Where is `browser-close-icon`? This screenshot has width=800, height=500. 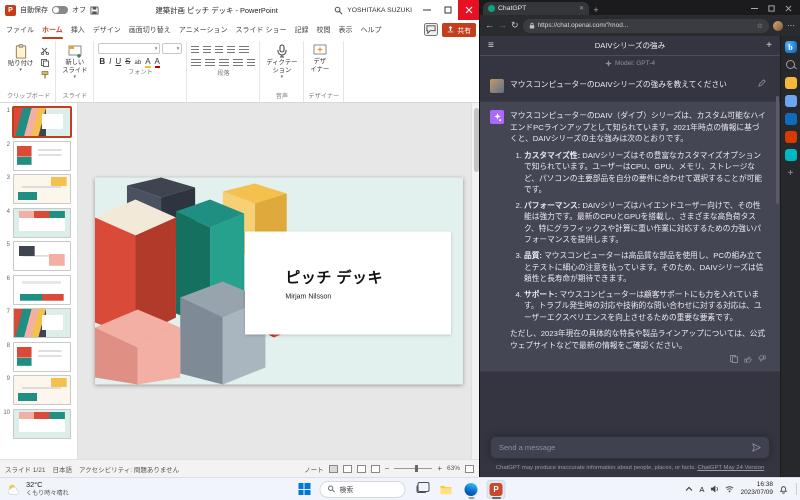
browser-close-icon is located at coordinates (788, 8).